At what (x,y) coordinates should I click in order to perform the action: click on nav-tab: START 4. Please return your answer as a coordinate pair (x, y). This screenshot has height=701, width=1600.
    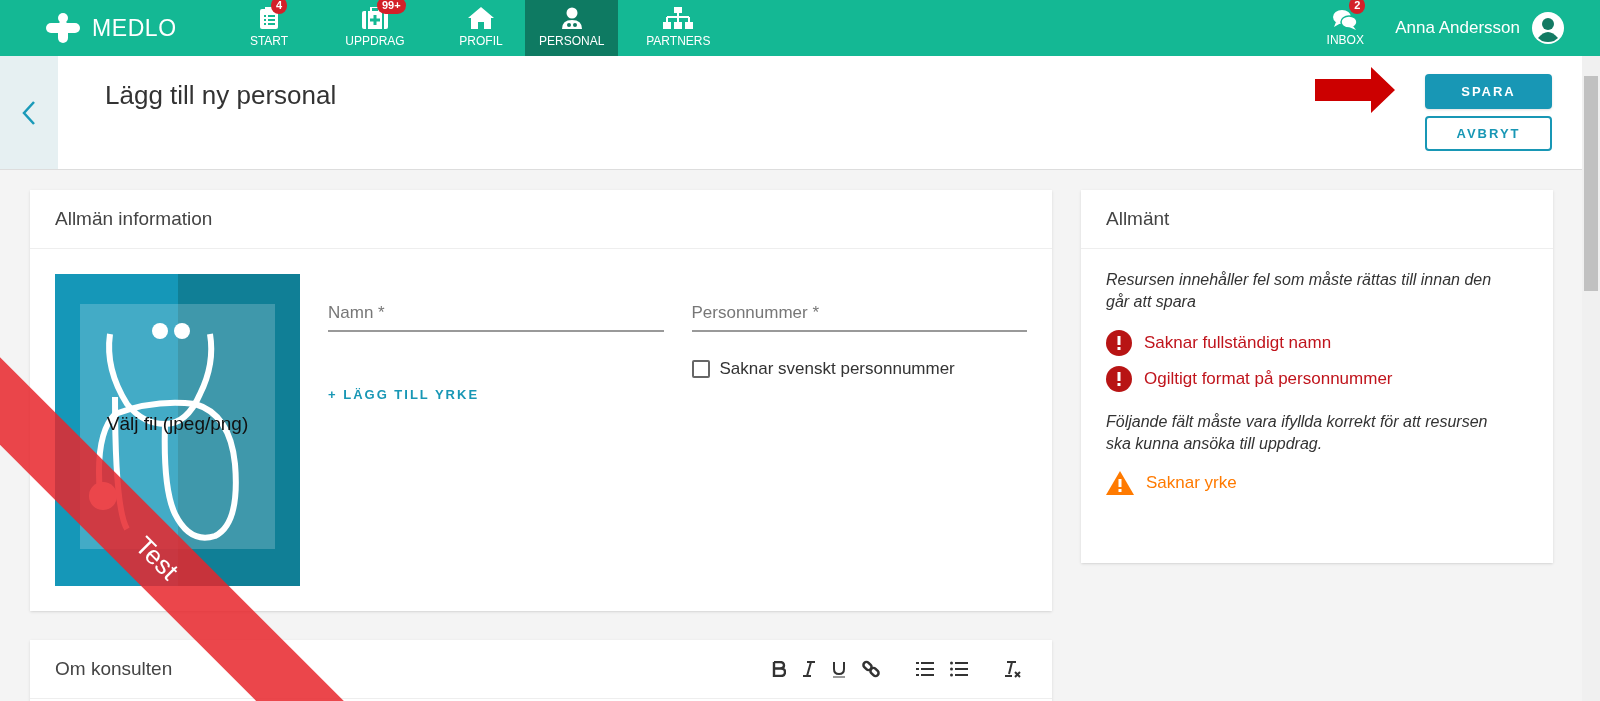
    Looking at the image, I should click on (269, 28).